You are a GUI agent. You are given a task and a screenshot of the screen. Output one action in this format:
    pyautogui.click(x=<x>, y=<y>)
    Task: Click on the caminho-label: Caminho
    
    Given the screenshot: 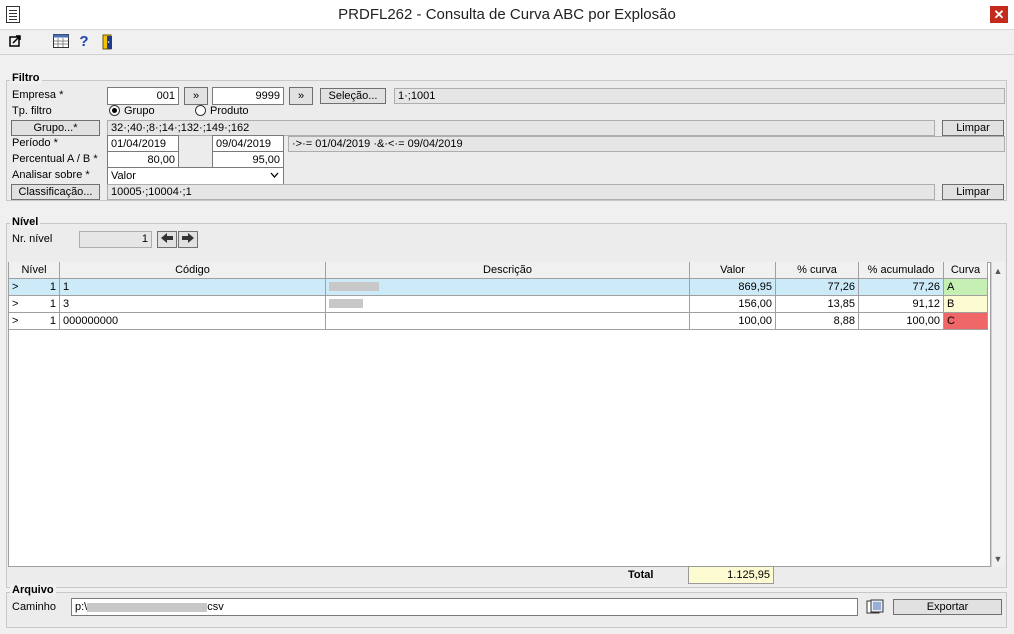 What is the action you would take?
    pyautogui.click(x=34, y=607)
    